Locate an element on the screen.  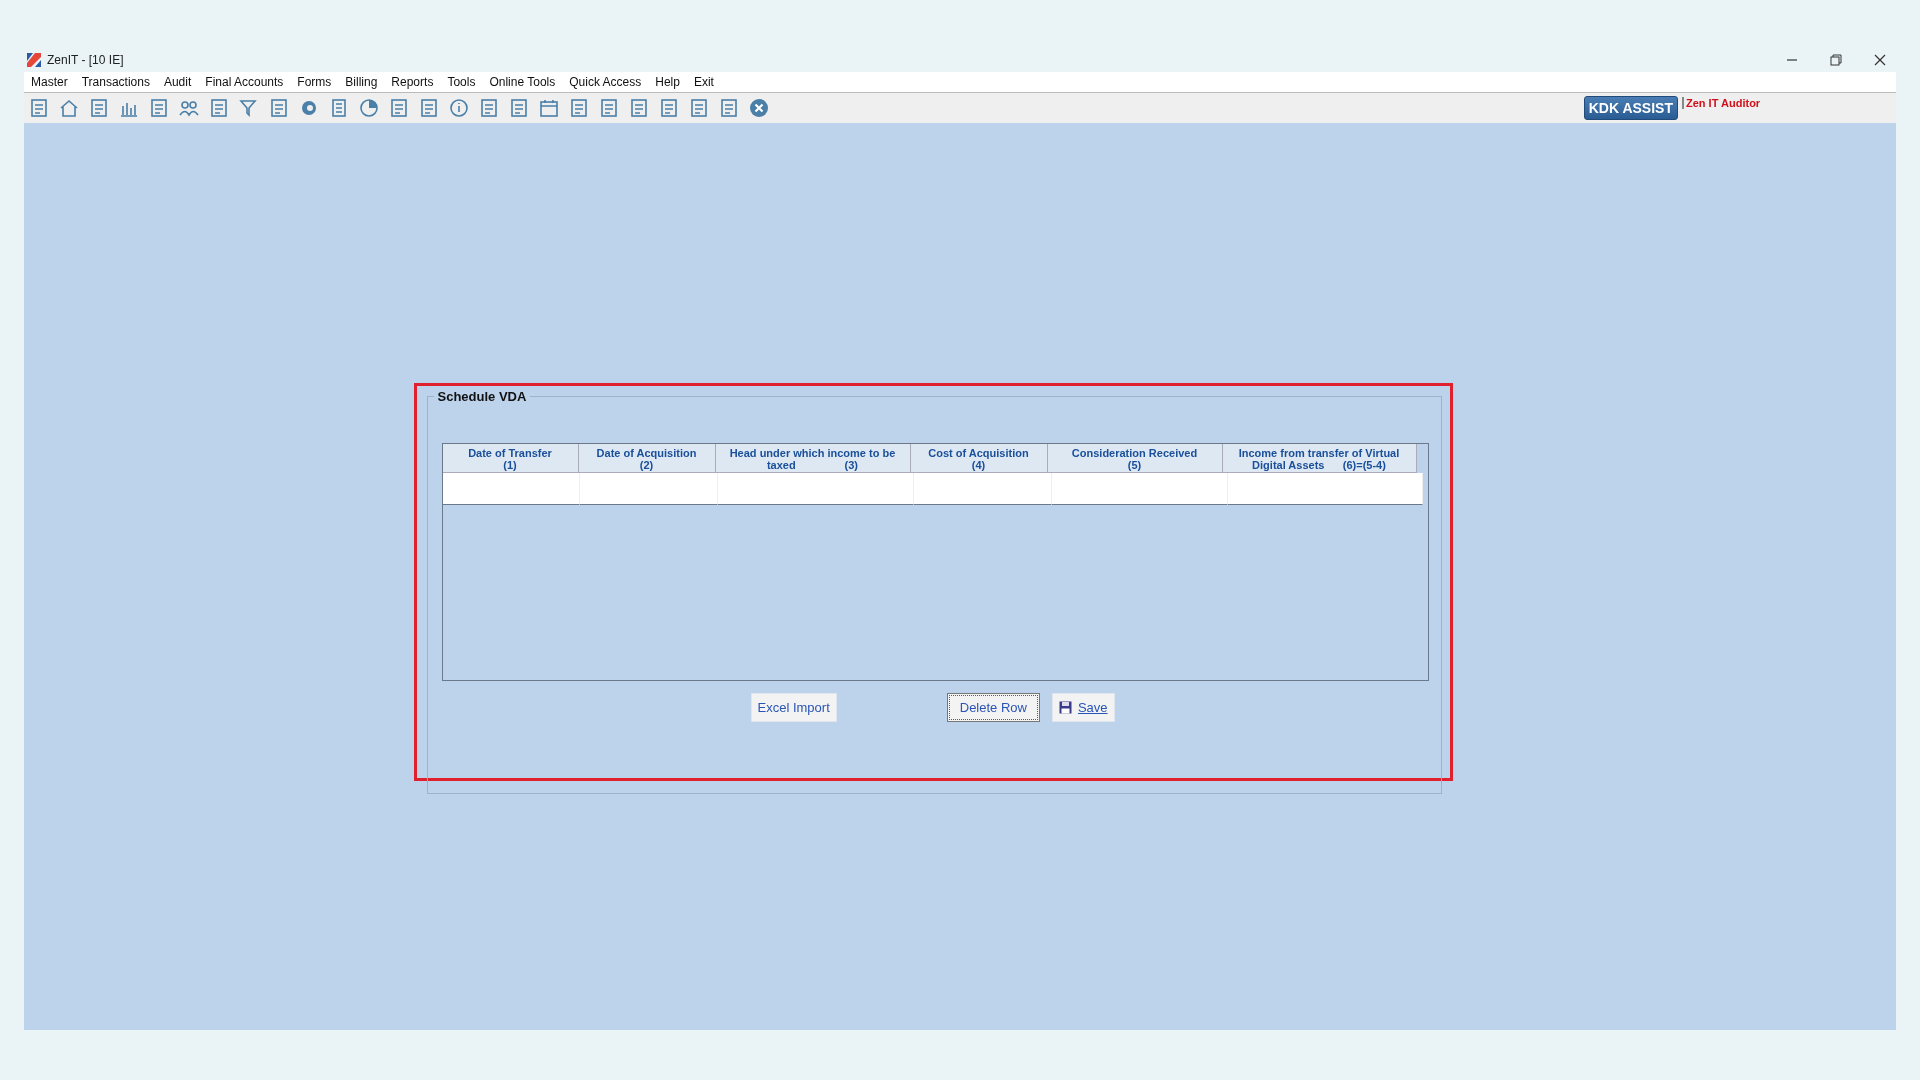
close-icon is located at coordinates (1880, 60).